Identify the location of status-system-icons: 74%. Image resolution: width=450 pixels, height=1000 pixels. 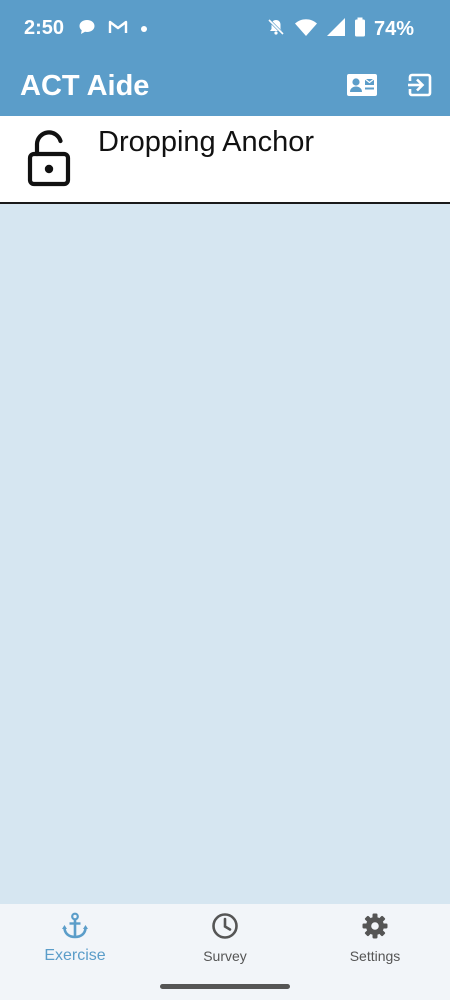
(340, 29).